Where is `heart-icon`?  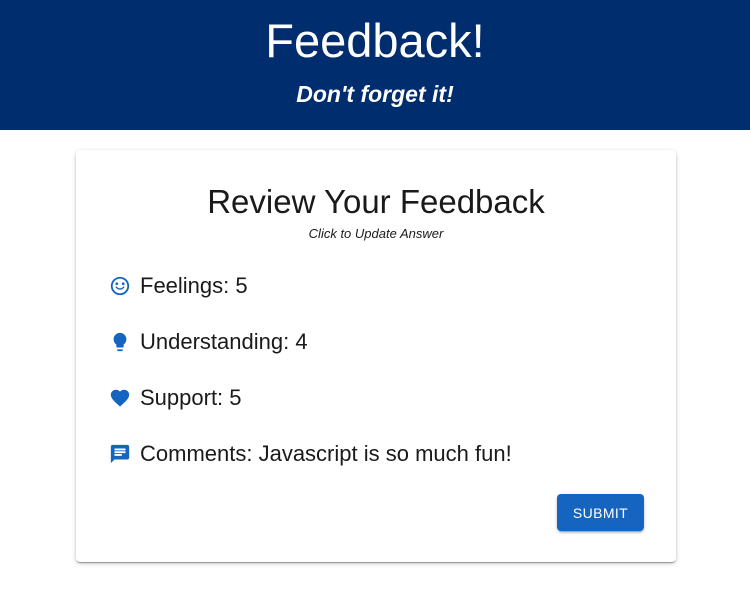
heart-icon is located at coordinates (120, 398).